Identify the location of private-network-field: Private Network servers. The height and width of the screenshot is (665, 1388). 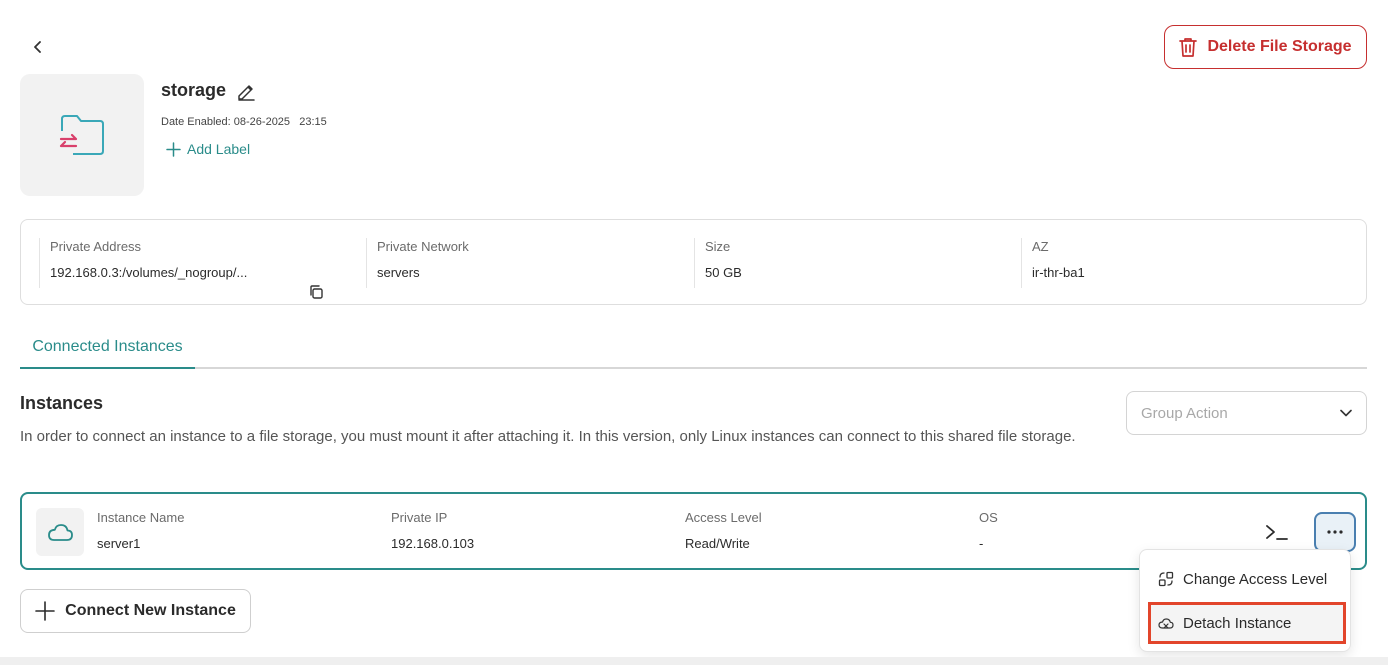
(530, 263).